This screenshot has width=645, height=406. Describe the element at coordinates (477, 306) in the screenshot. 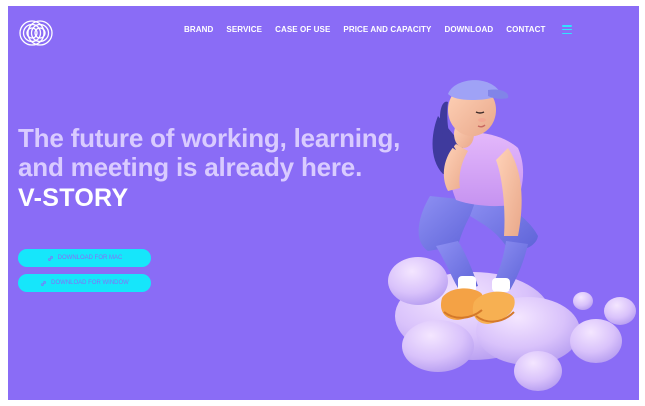

I see `shoes` at that location.